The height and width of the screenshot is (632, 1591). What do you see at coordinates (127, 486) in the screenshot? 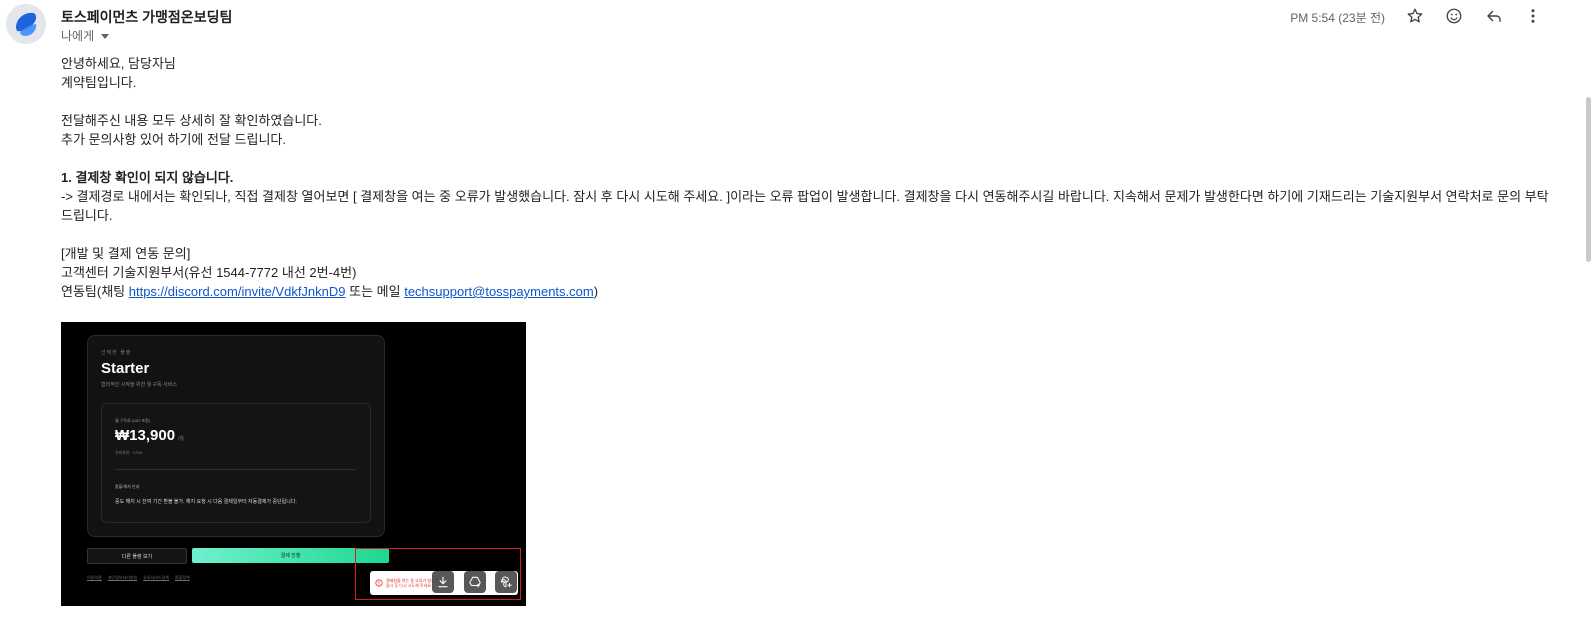
I see `refund-title: 환불/해지 안내` at bounding box center [127, 486].